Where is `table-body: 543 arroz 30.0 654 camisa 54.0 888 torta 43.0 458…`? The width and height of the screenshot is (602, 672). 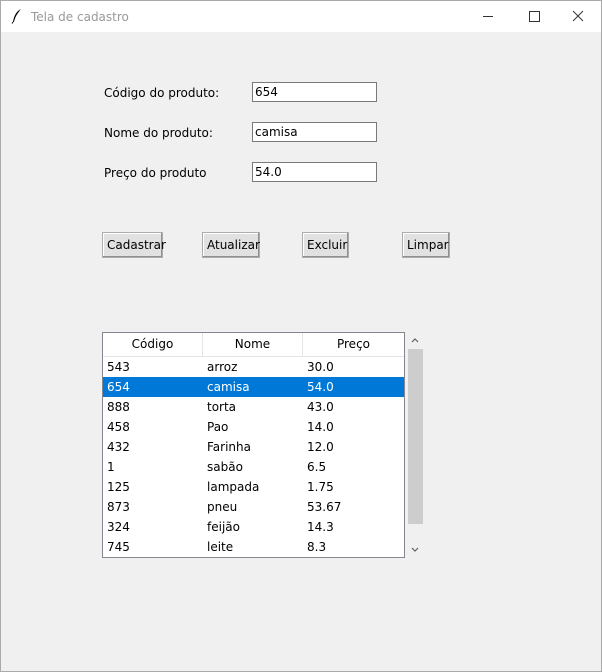 table-body: 543 arroz 30.0 654 camisa 54.0 888 torta 43.0 458… is located at coordinates (253, 457).